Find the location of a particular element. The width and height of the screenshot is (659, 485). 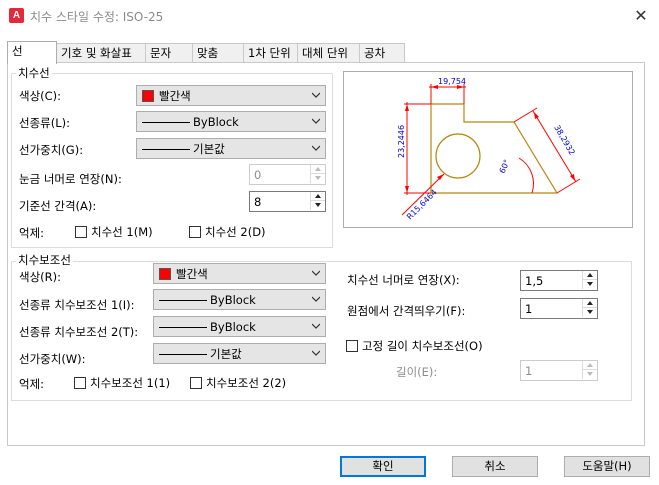

tab-label: 문자 is located at coordinates (161, 53).